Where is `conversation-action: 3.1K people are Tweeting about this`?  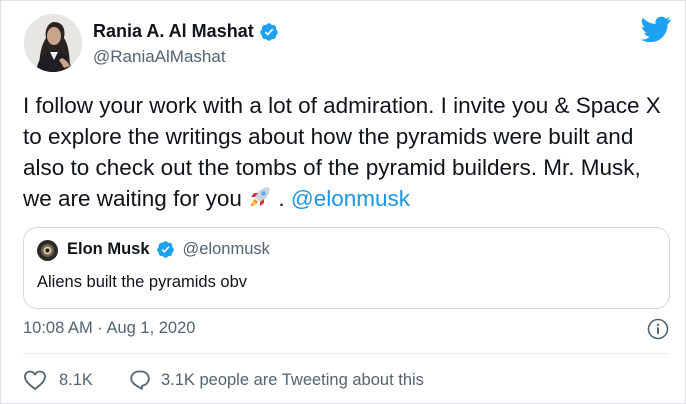 conversation-action: 3.1K people are Tweeting about this is located at coordinates (276, 380).